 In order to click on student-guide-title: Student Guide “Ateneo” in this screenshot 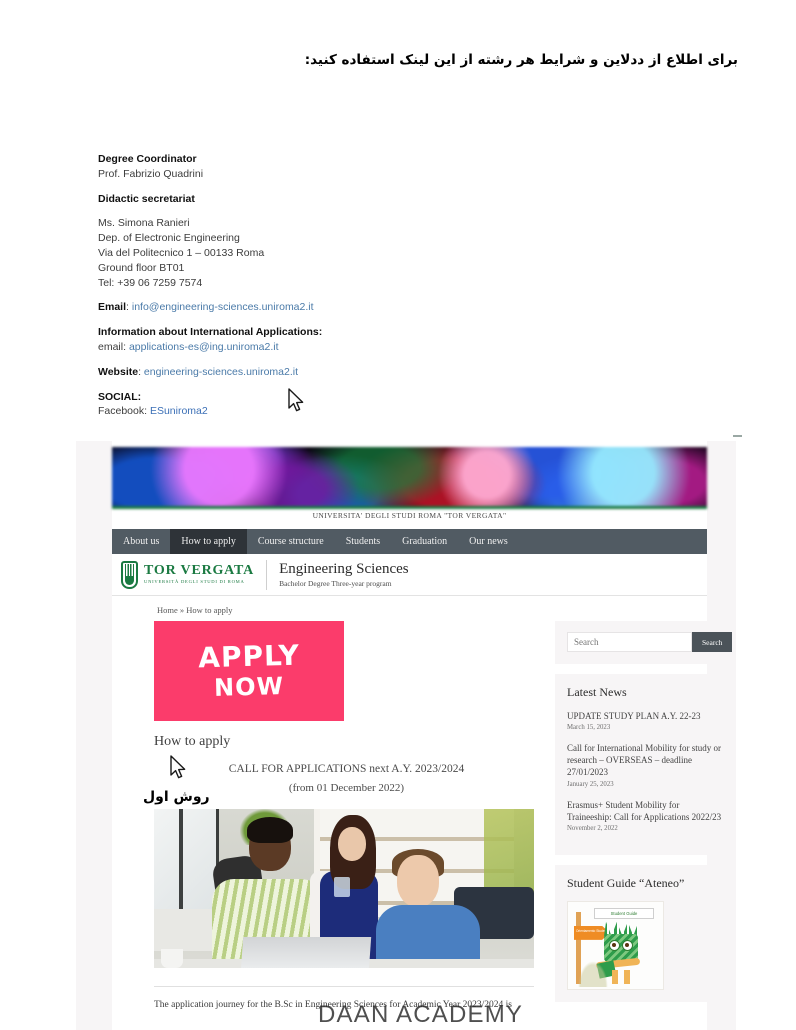, I will do `click(626, 882)`.